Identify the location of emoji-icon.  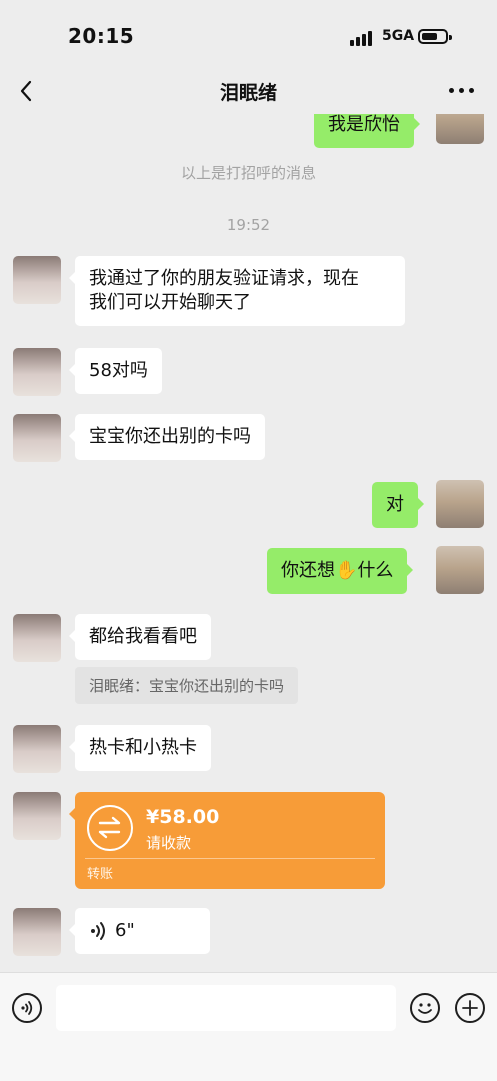
(425, 1008).